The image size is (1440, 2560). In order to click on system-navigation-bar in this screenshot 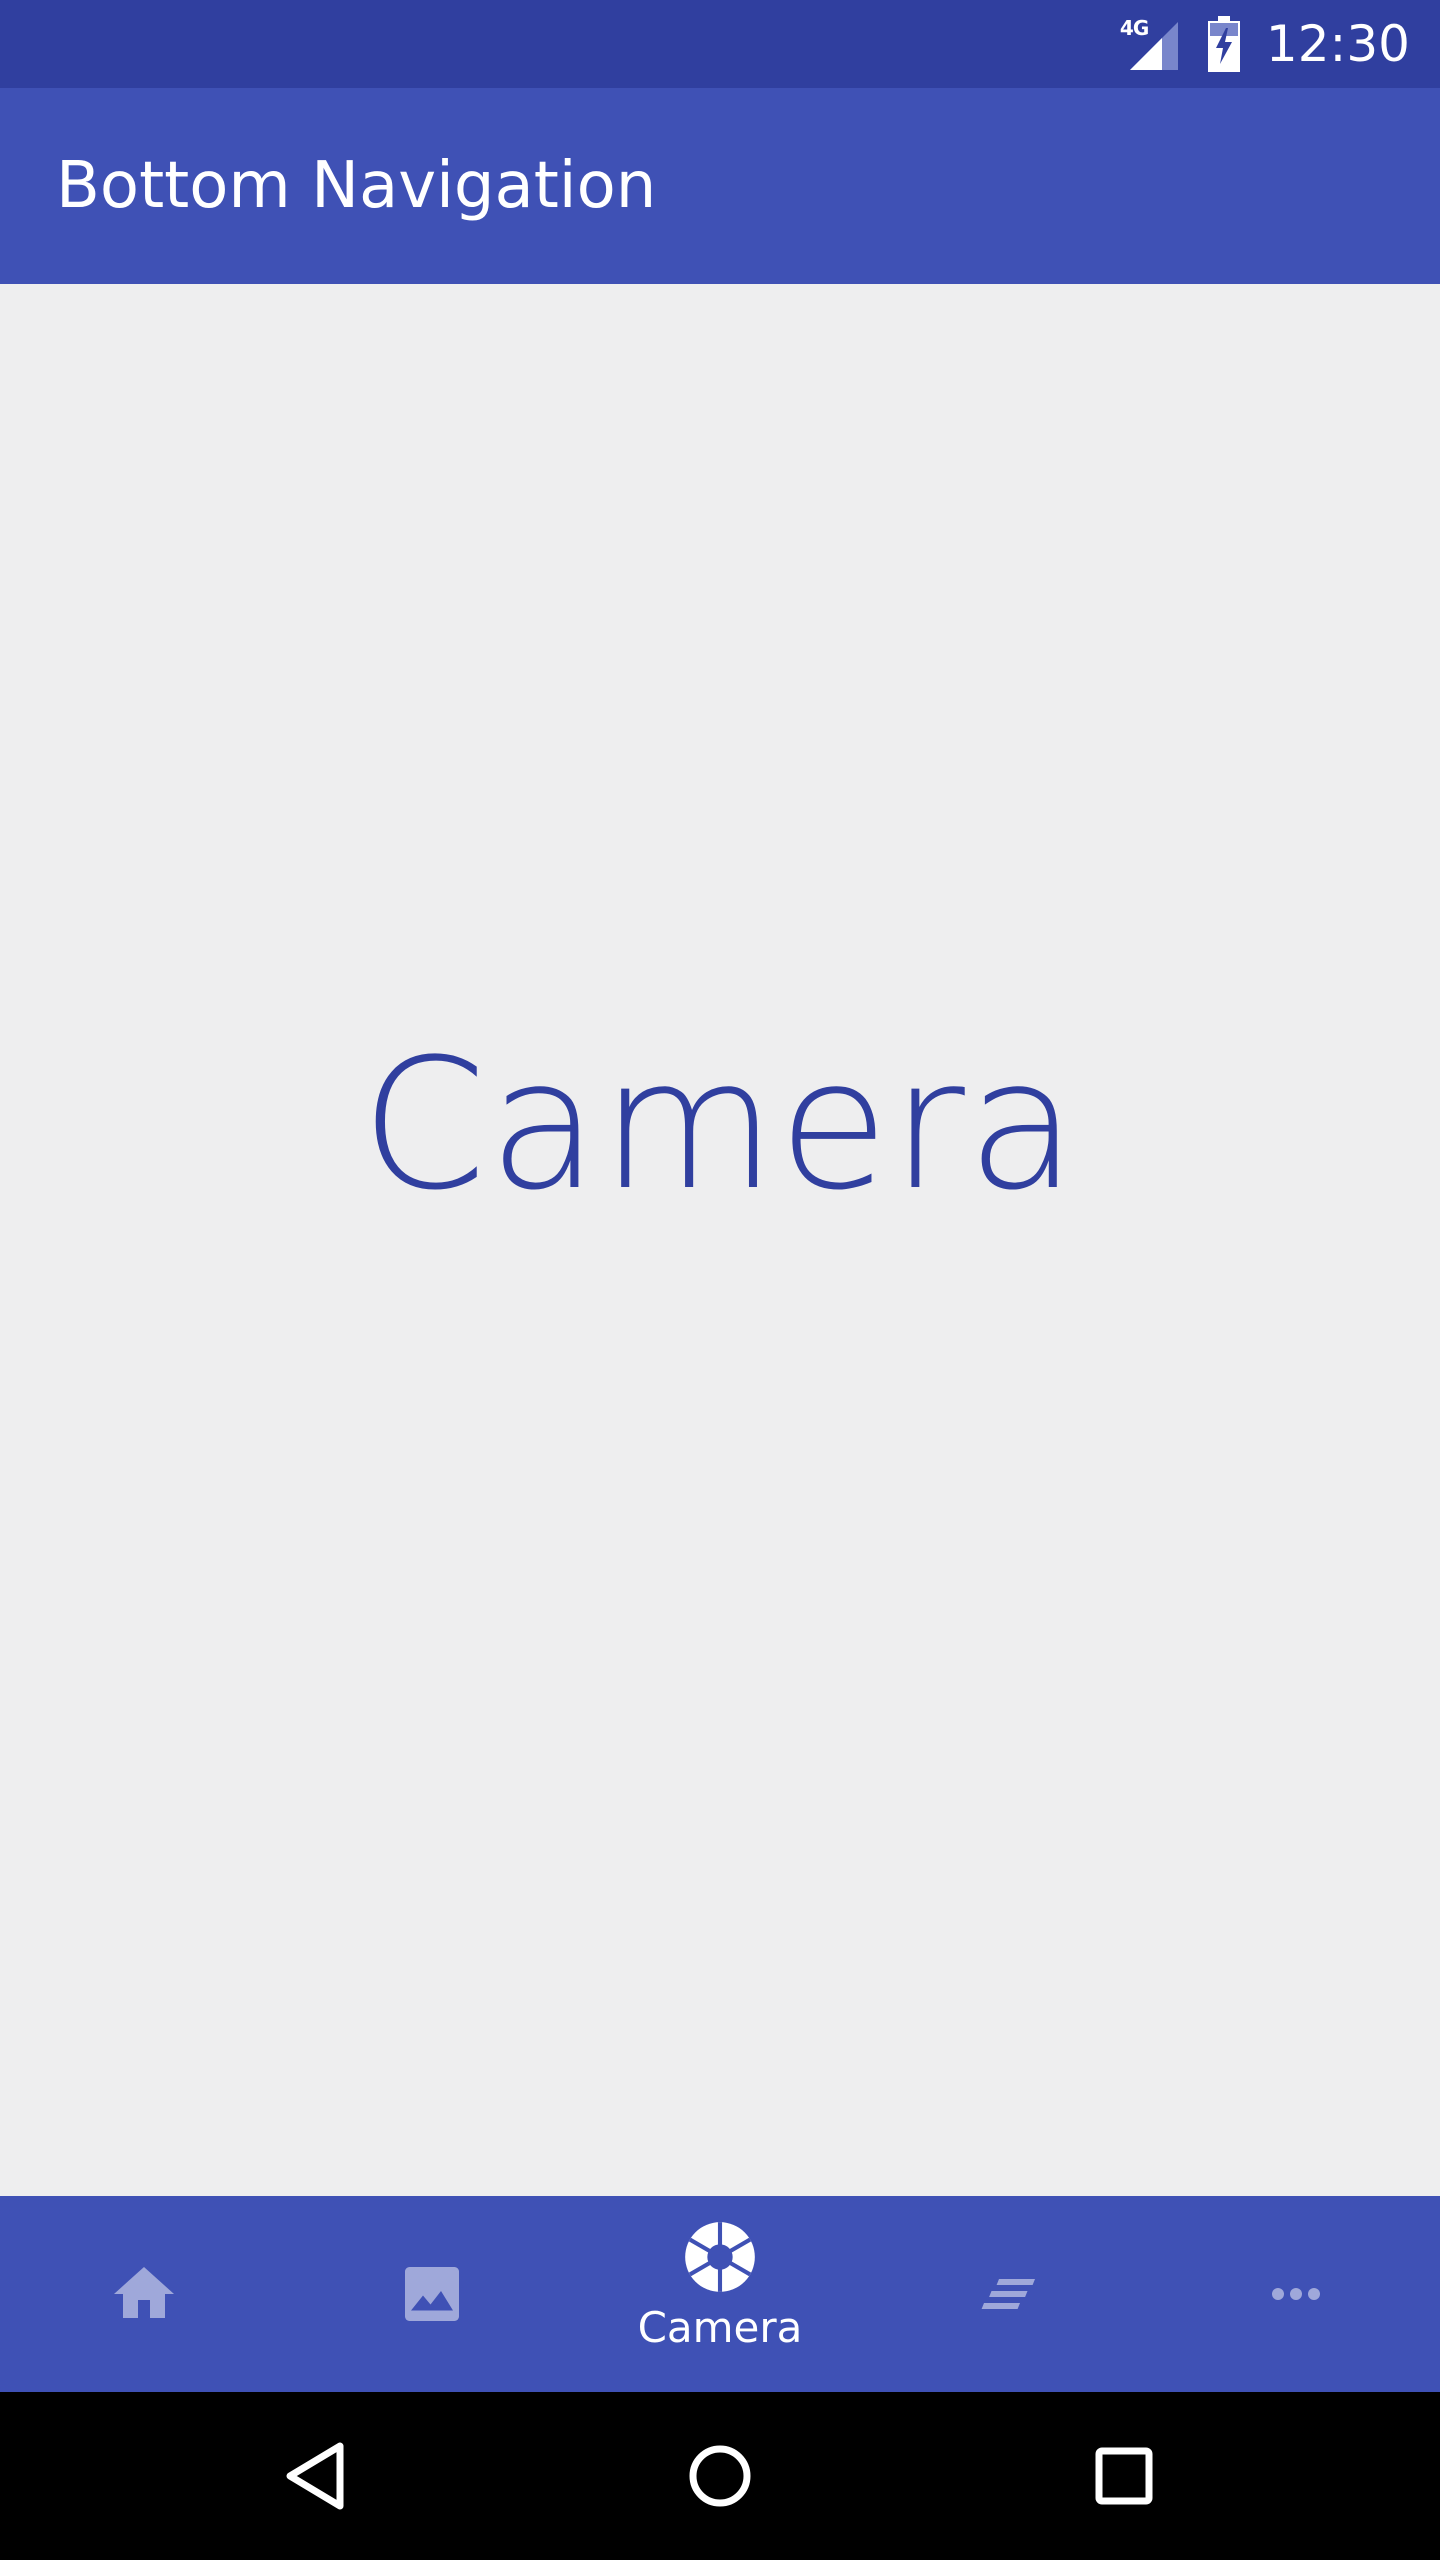, I will do `click(720, 2476)`.